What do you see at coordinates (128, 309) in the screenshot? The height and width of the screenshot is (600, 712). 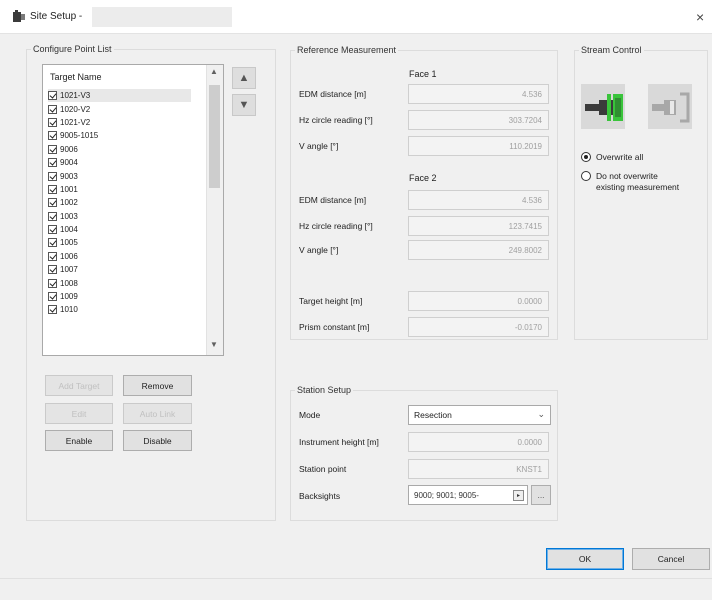 I see `list-item: 1010` at bounding box center [128, 309].